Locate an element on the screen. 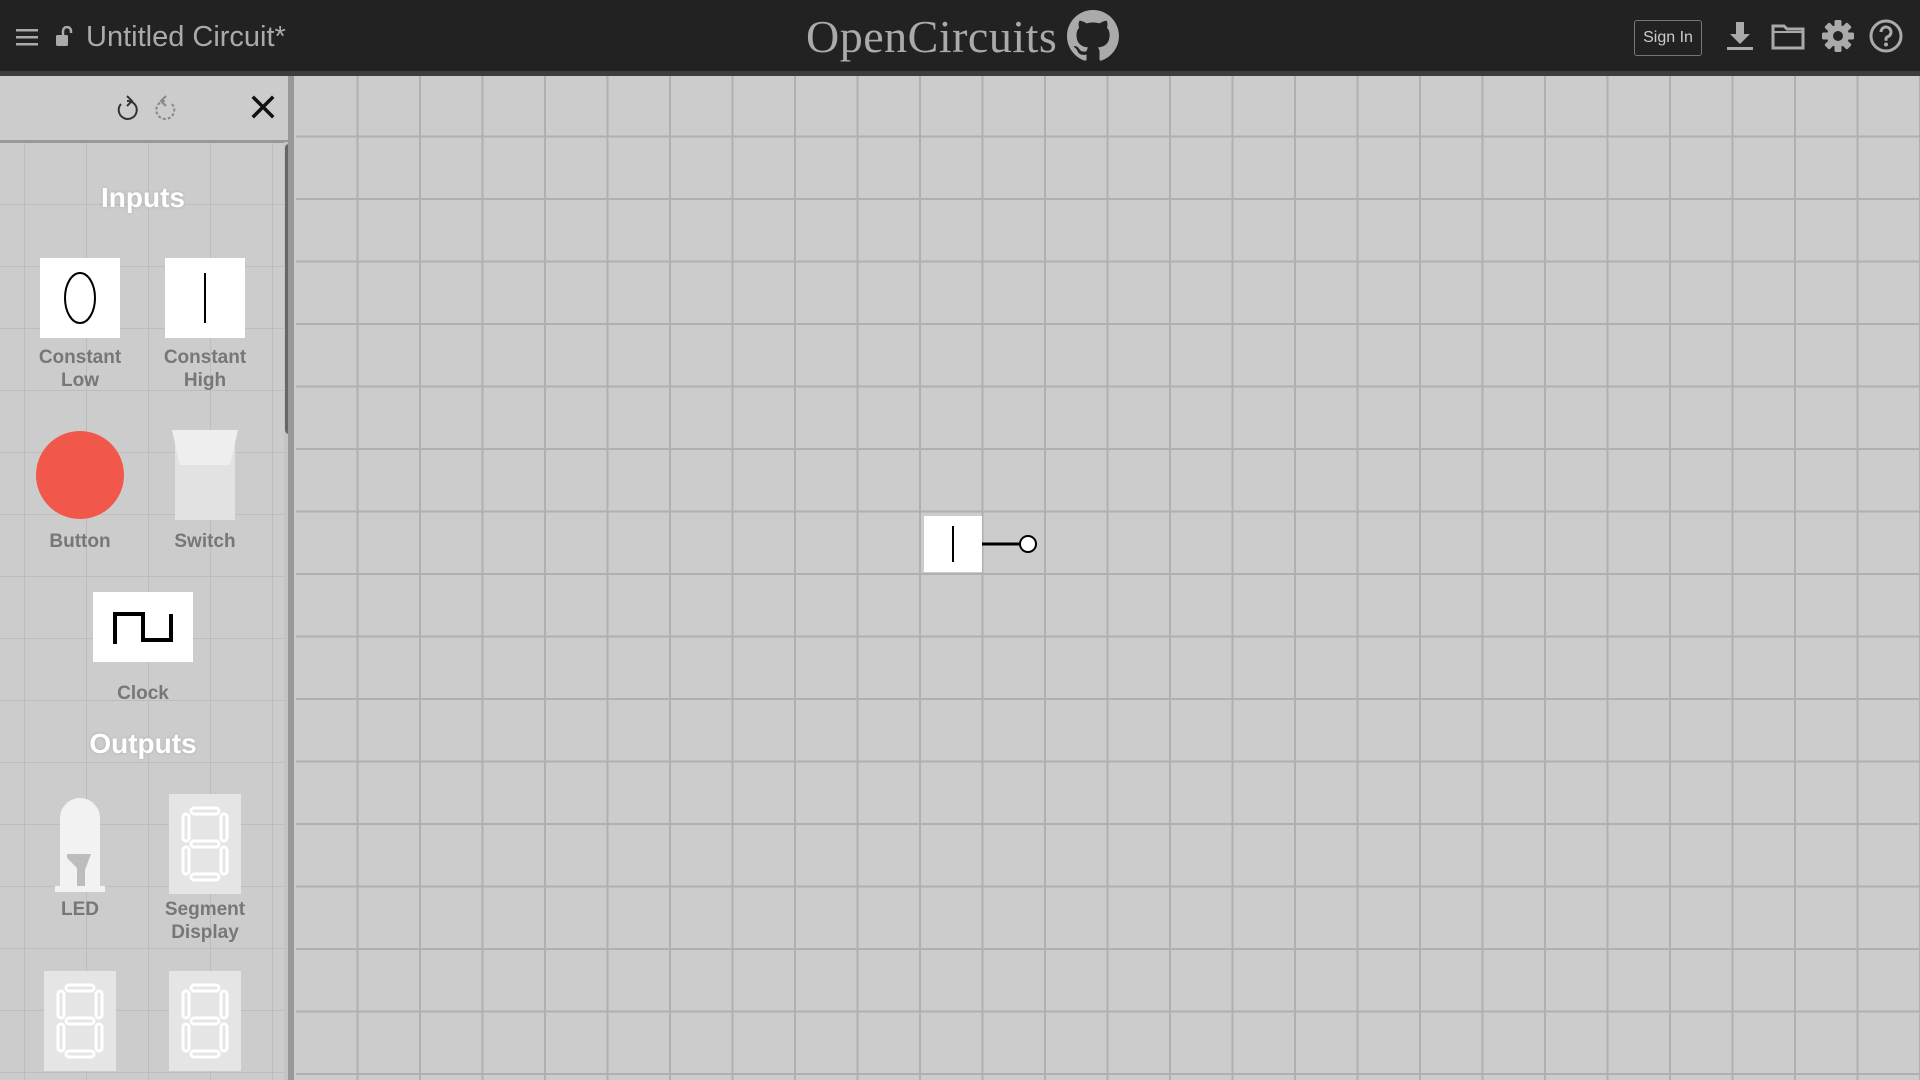 Image resolution: width=1920 pixels, height=1080 pixels. clock-item: Clock is located at coordinates (143, 648).